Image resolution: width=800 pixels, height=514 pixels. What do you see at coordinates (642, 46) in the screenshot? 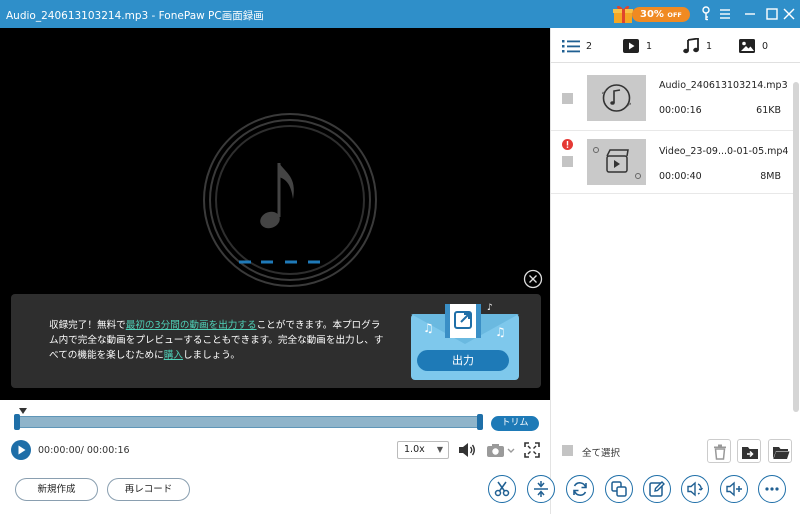
I see `tab-video: 1` at bounding box center [642, 46].